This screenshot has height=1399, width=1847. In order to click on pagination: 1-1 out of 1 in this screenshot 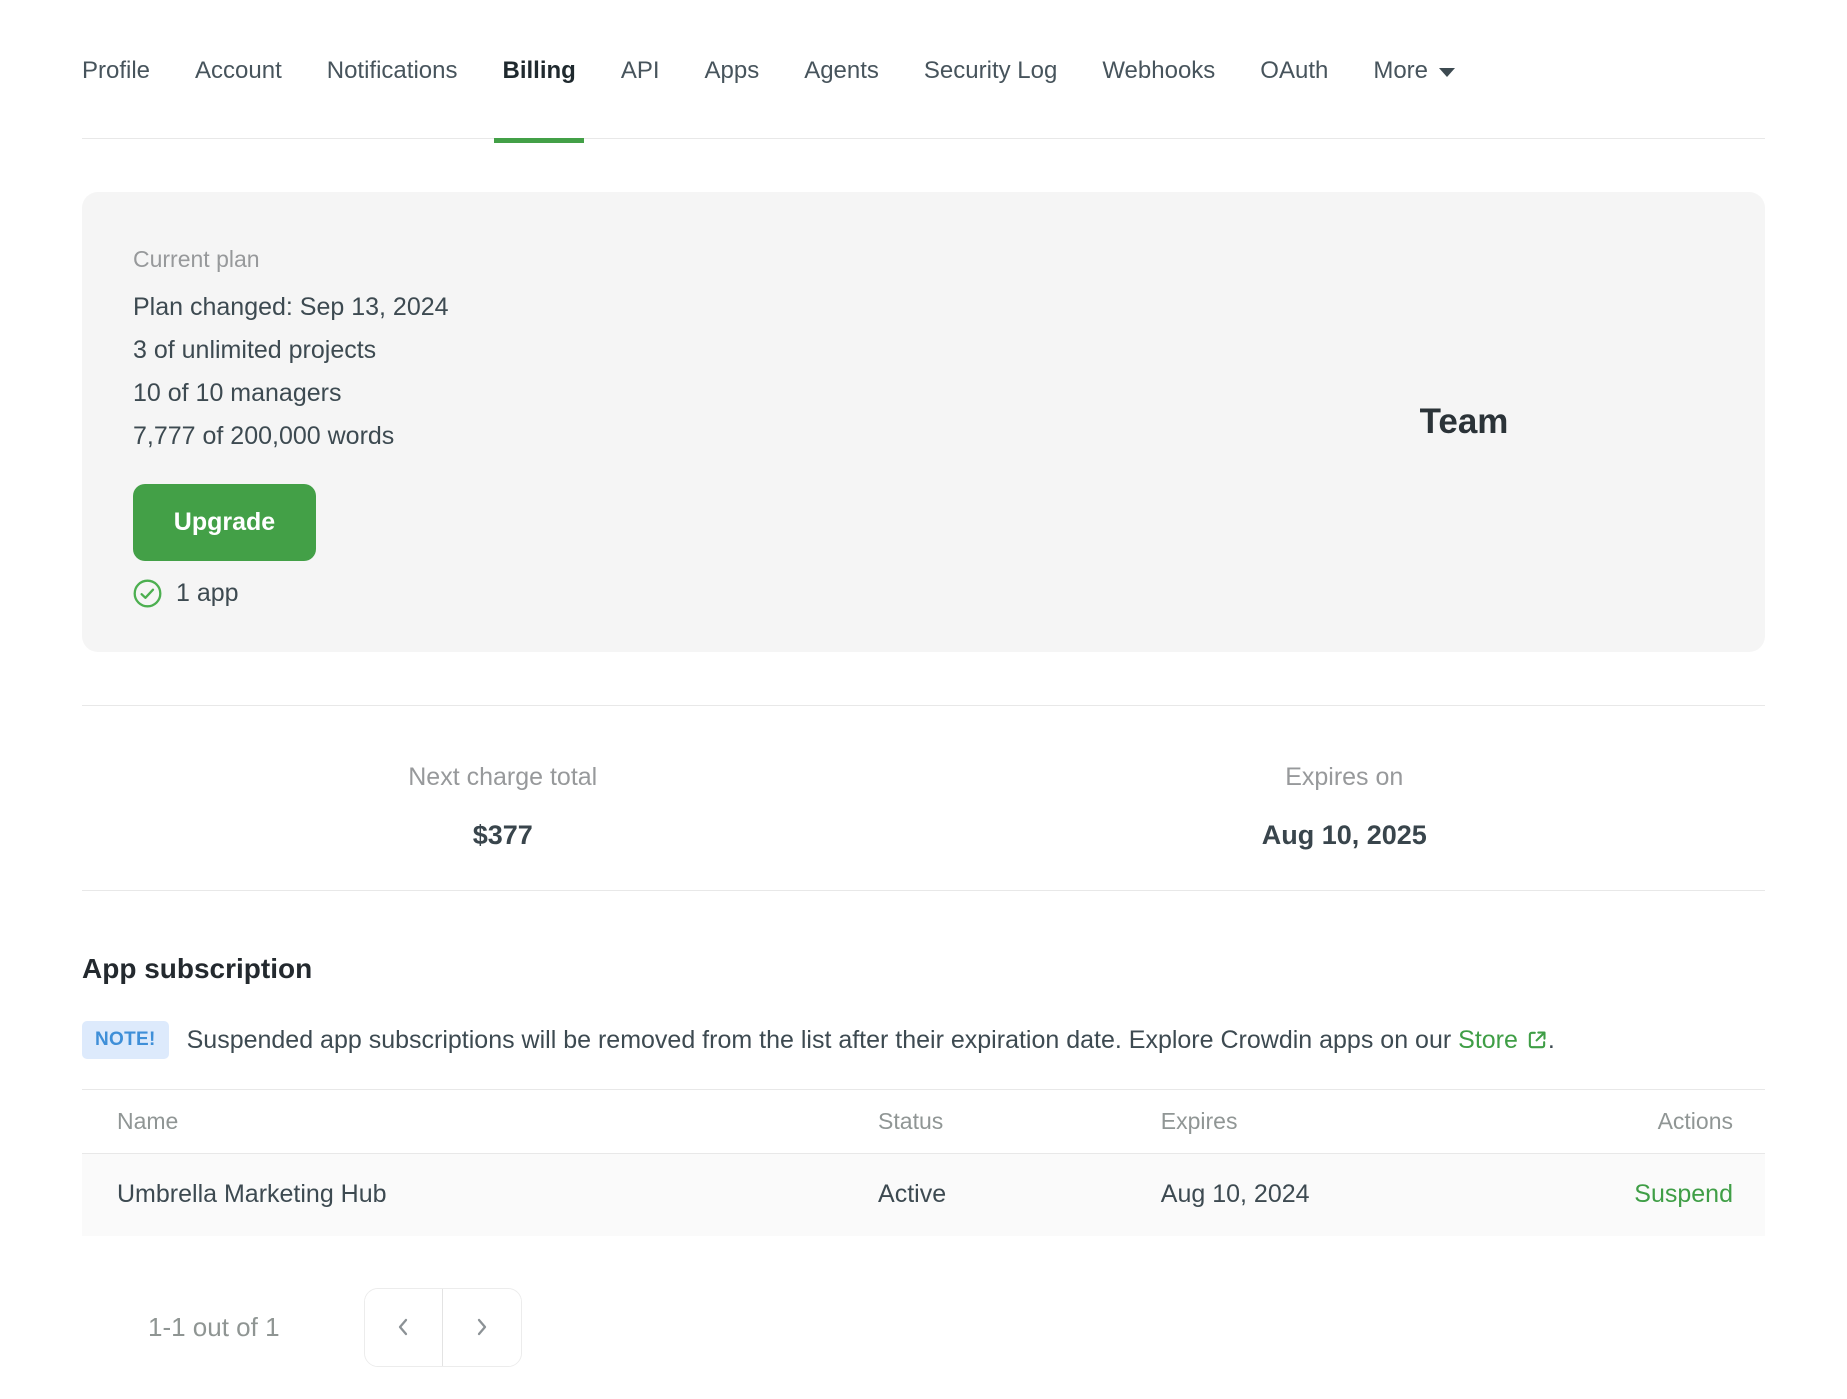, I will do `click(923, 1327)`.